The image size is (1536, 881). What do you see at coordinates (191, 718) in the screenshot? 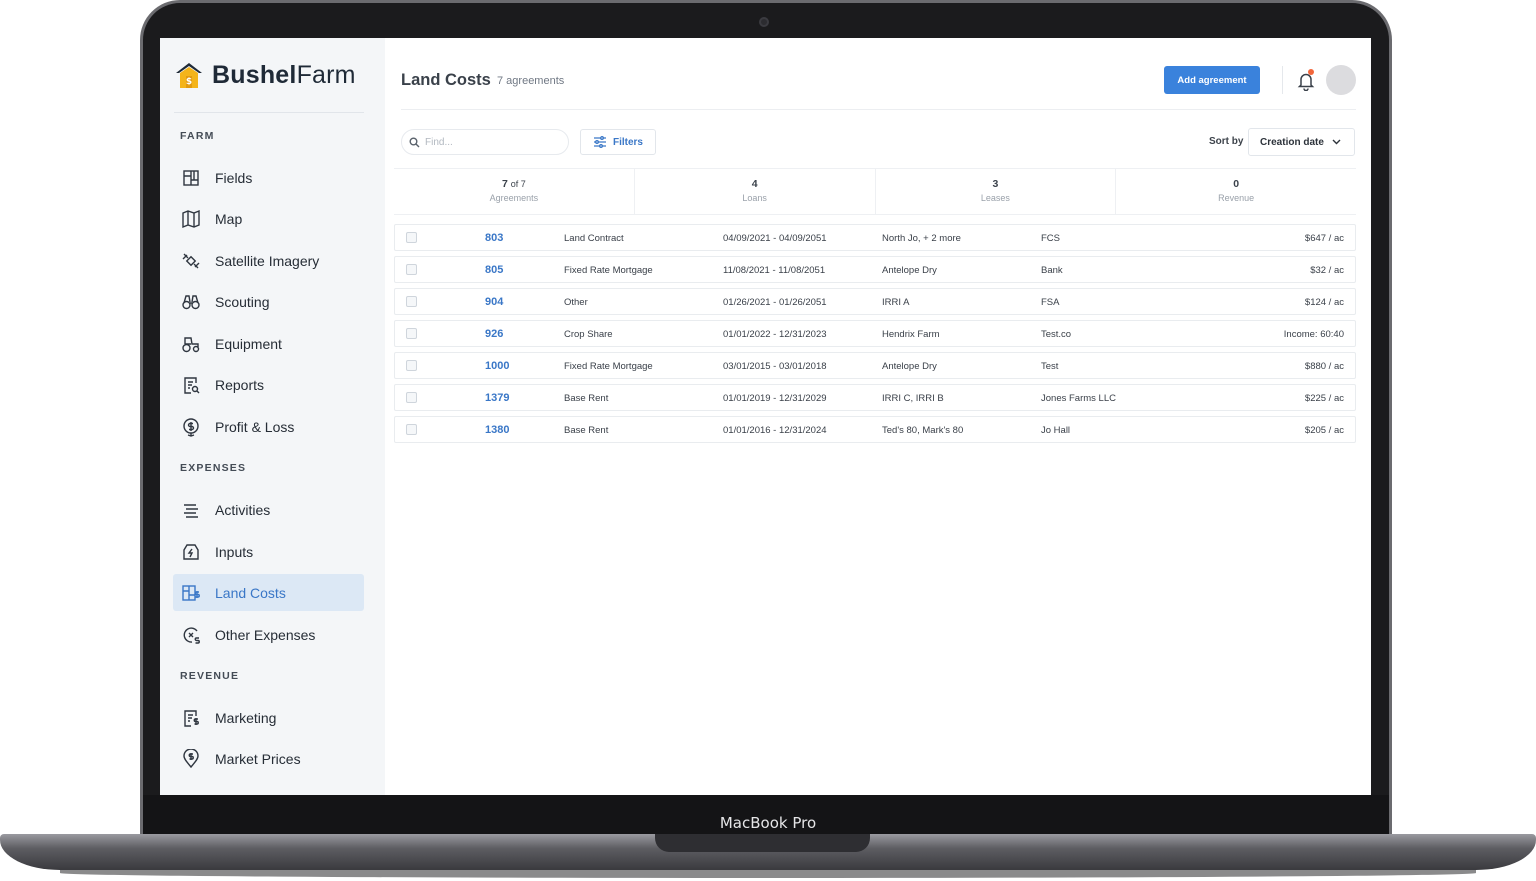
I see `marketing-icon` at bounding box center [191, 718].